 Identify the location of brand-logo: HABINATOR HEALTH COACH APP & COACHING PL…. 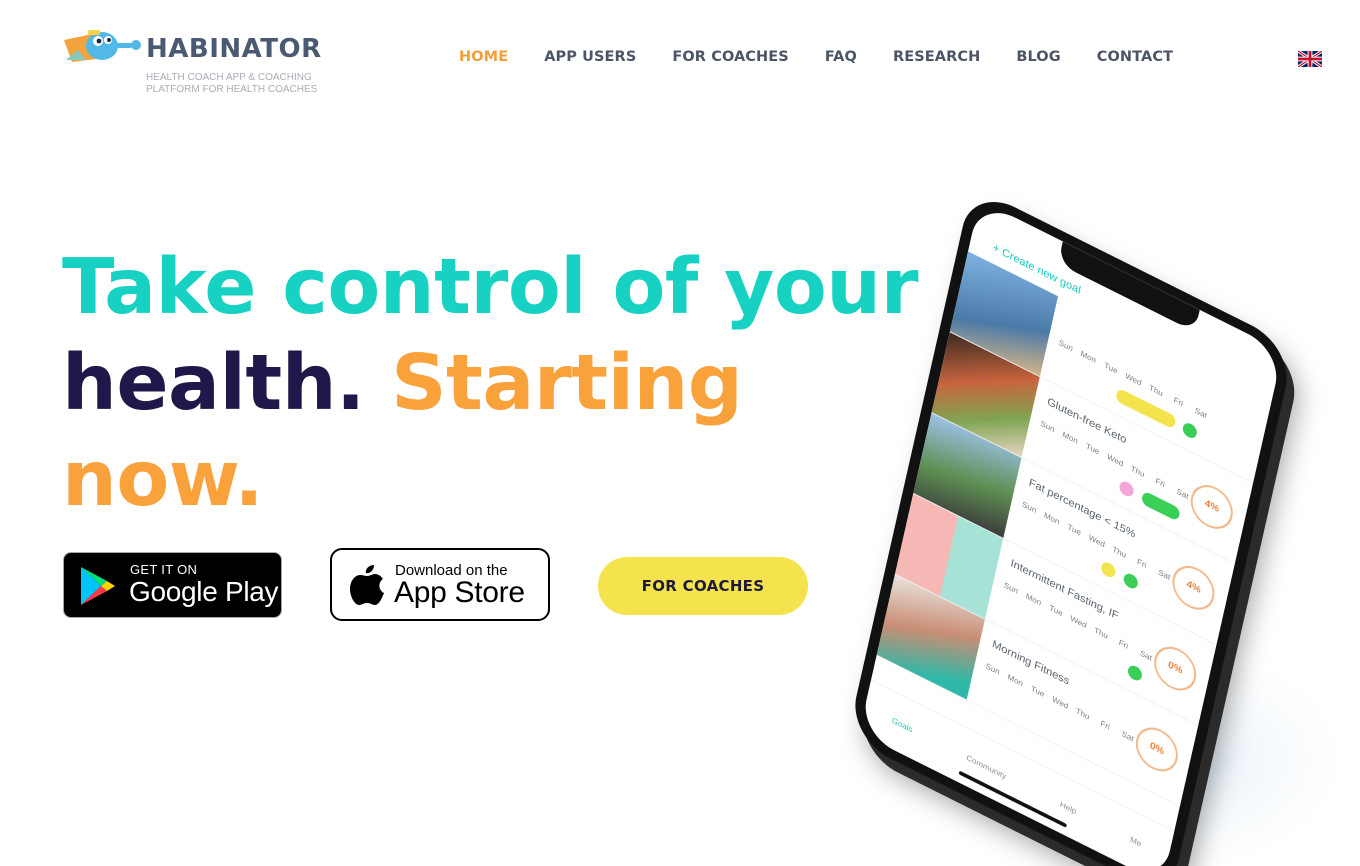
(212, 63).